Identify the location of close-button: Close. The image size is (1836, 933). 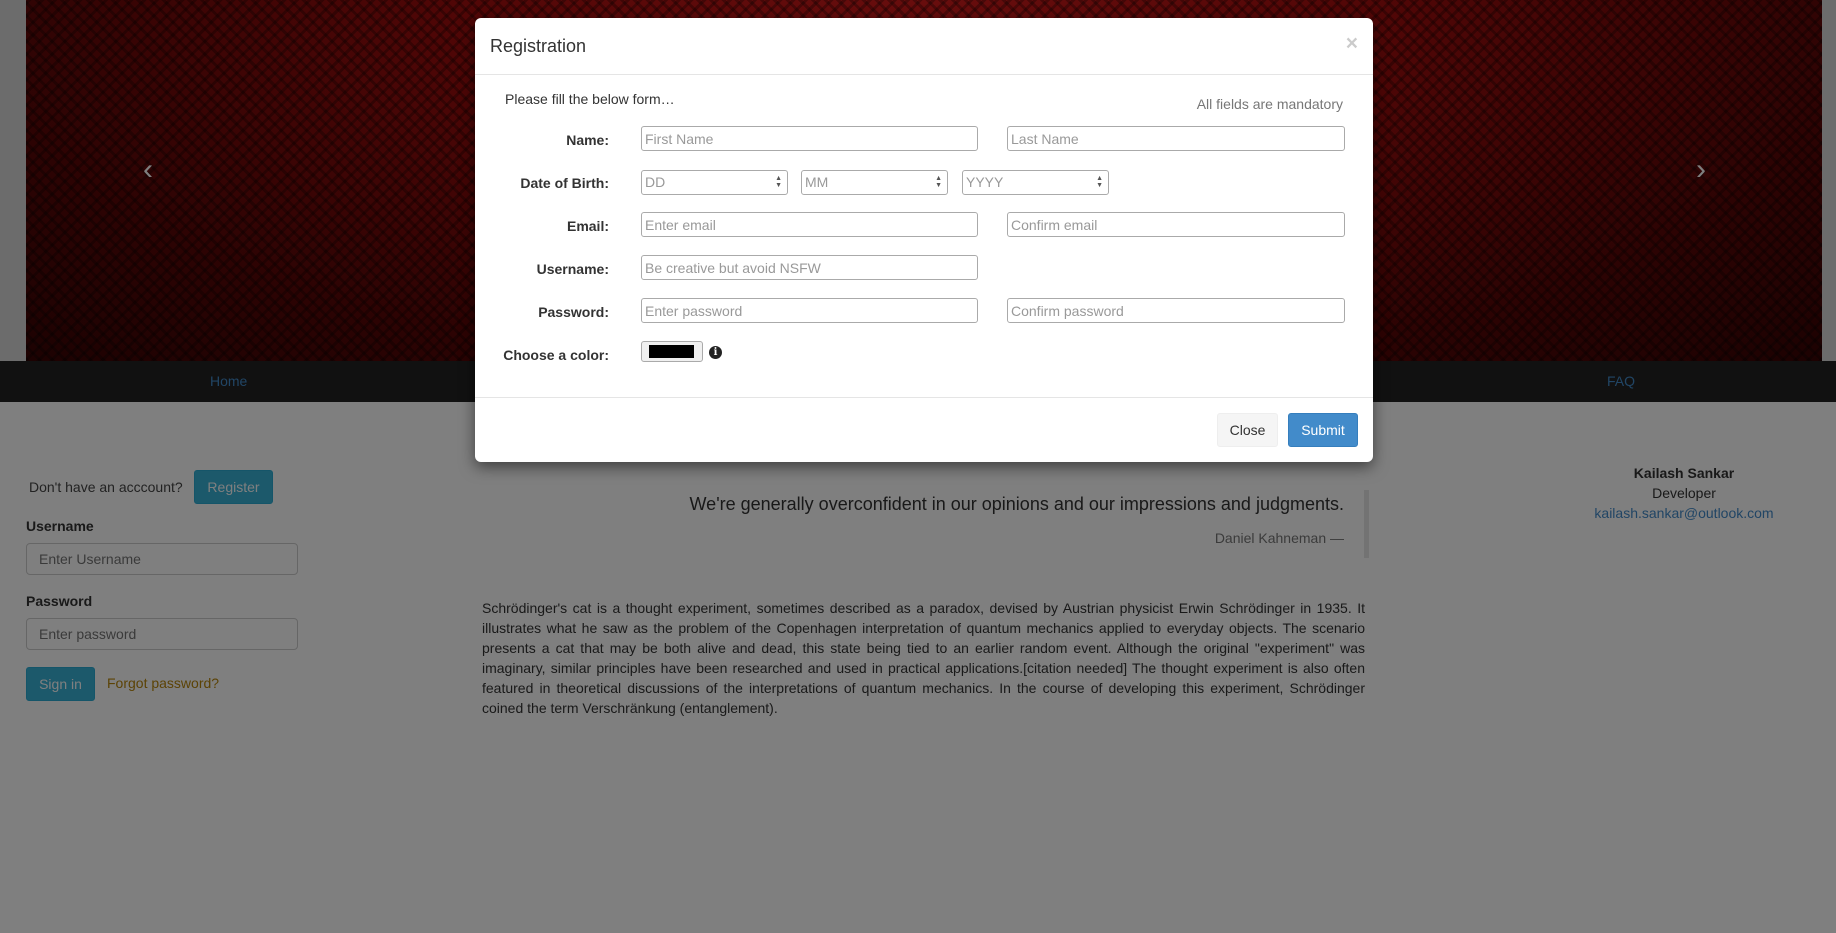
(1247, 430).